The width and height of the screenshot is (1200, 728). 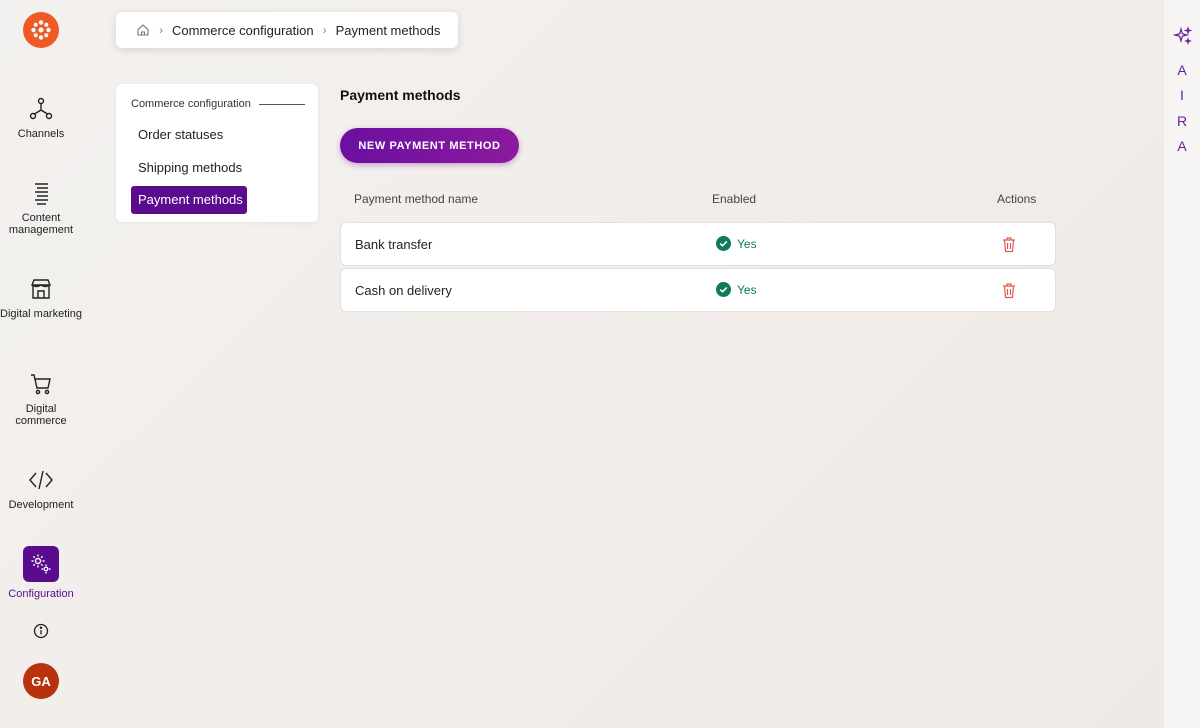 I want to click on table-row: Cash on delivery Yes, so click(x=698, y=290).